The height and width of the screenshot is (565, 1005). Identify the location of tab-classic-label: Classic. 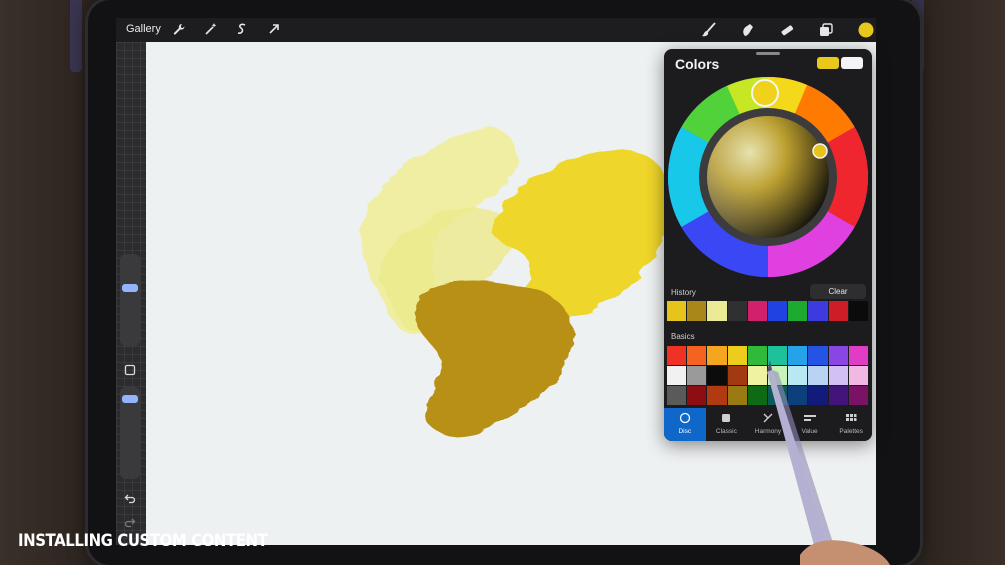
(726, 431).